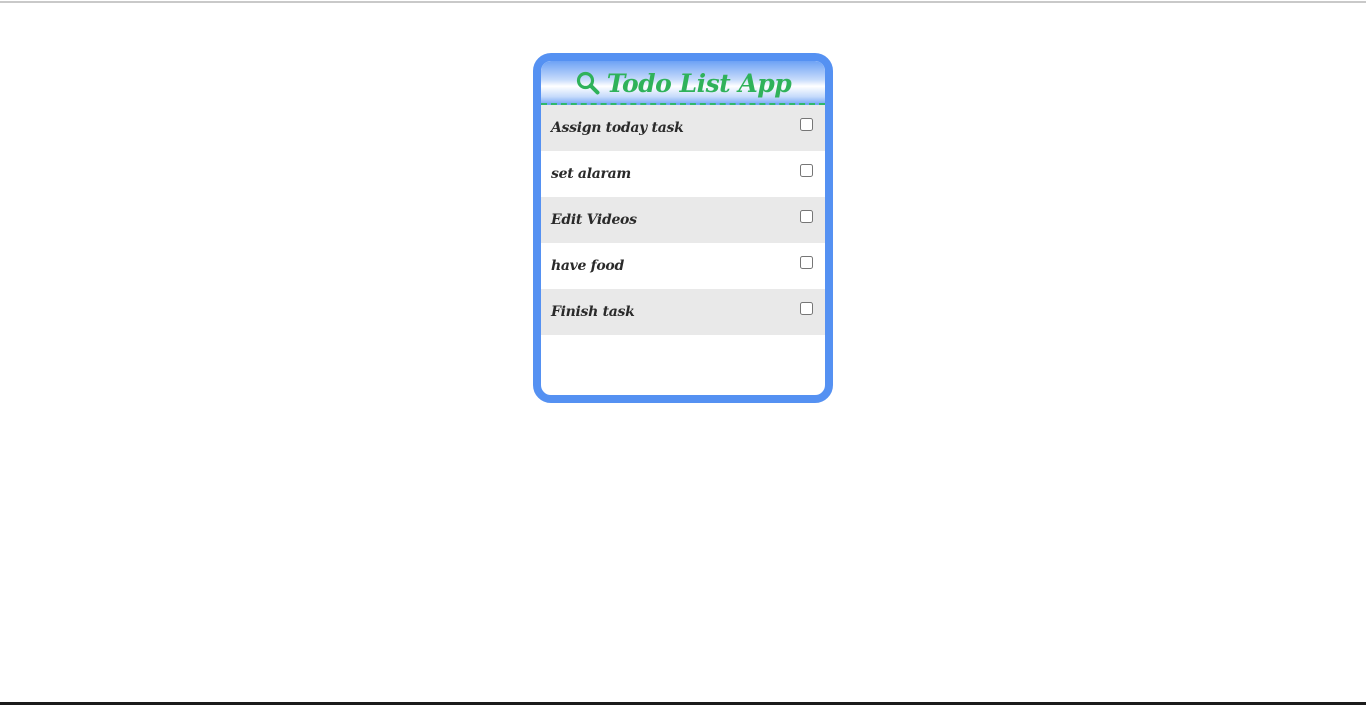 The image size is (1366, 705). I want to click on search-icon, so click(588, 83).